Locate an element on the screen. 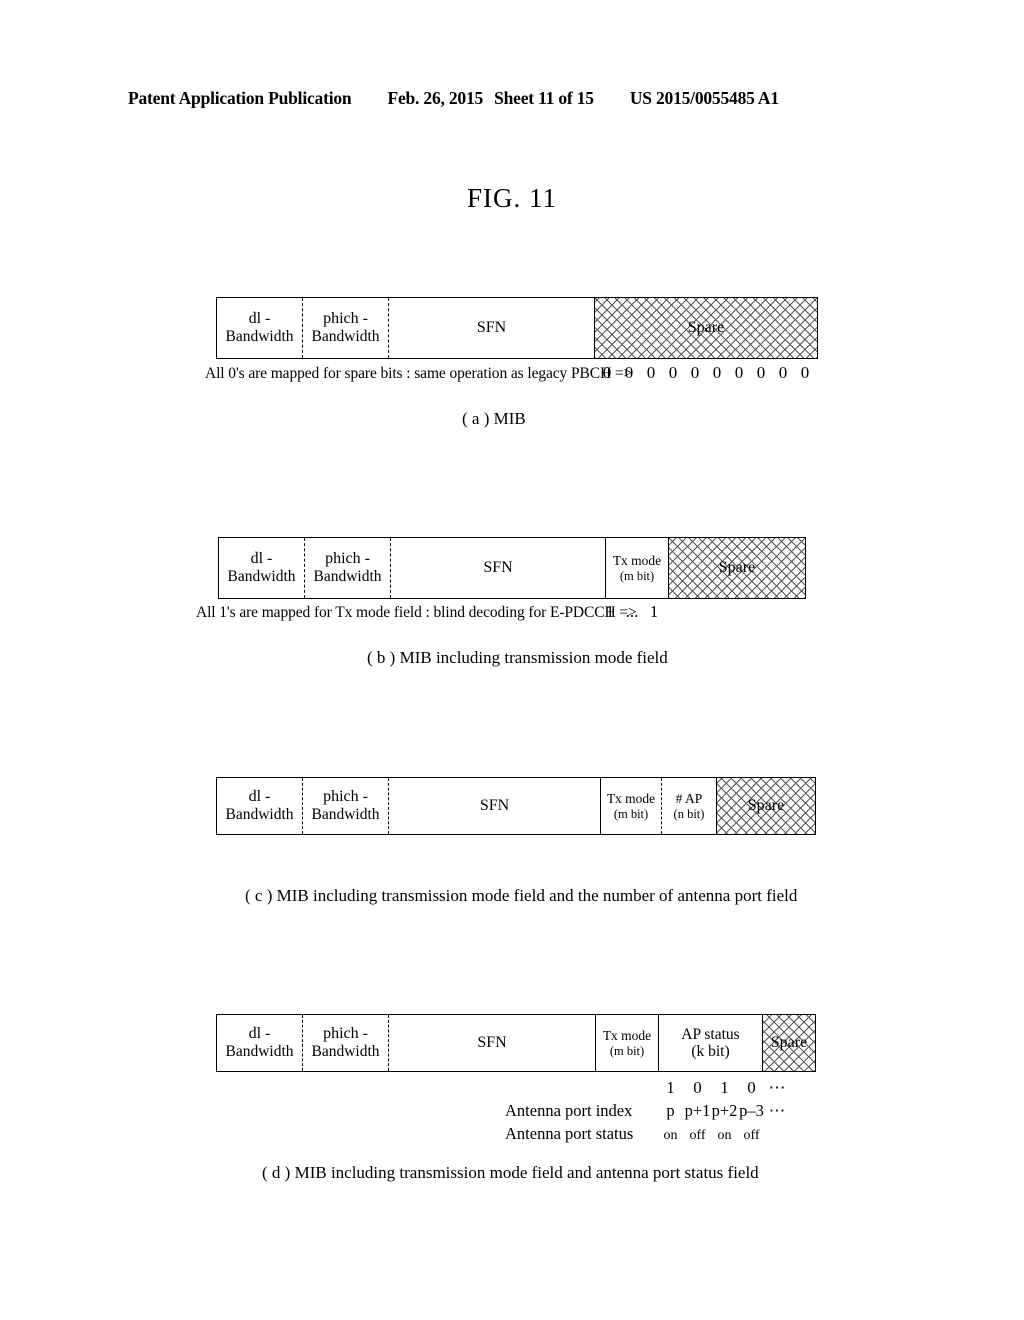  ap-status-row: Antenna port status on off on off is located at coordinates (647, 1134).